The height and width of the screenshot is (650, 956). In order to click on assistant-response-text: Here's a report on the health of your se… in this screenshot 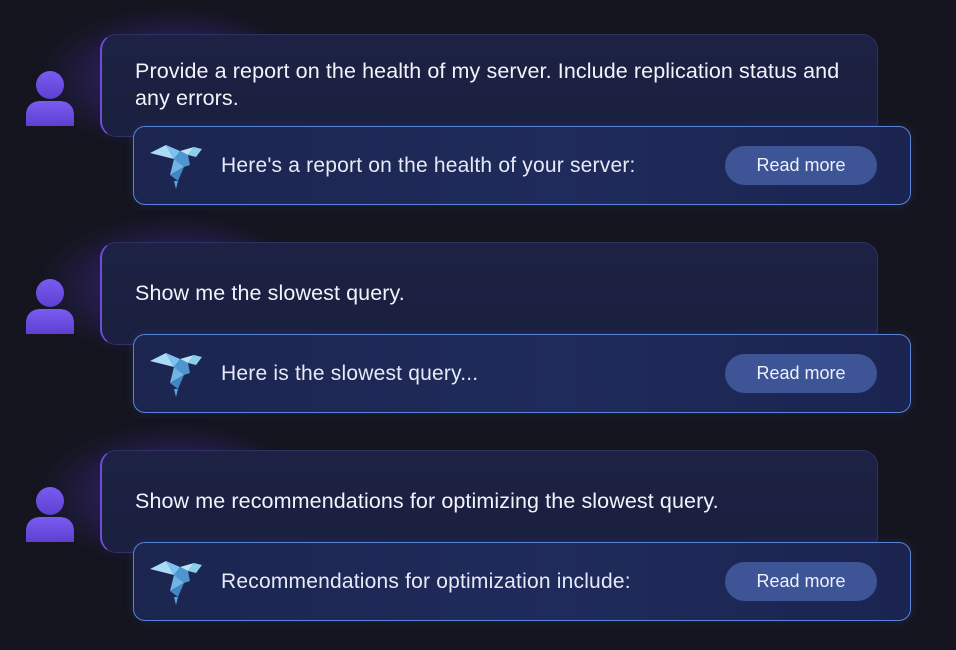, I will do `click(428, 165)`.